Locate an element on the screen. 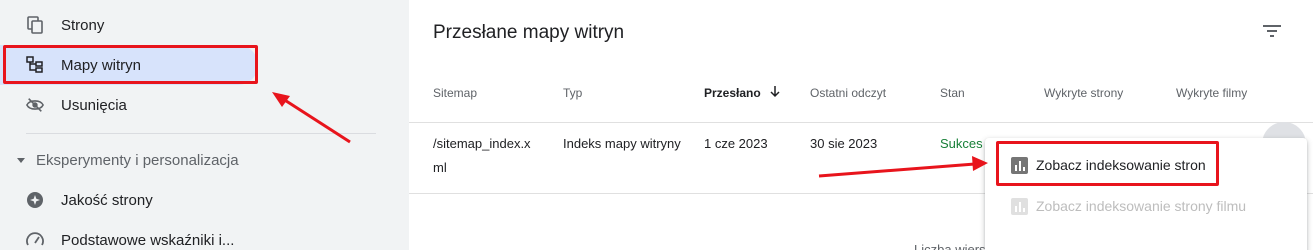 The image size is (1313, 250). cell-submitted: 1 cze 2023 is located at coordinates (736, 143).